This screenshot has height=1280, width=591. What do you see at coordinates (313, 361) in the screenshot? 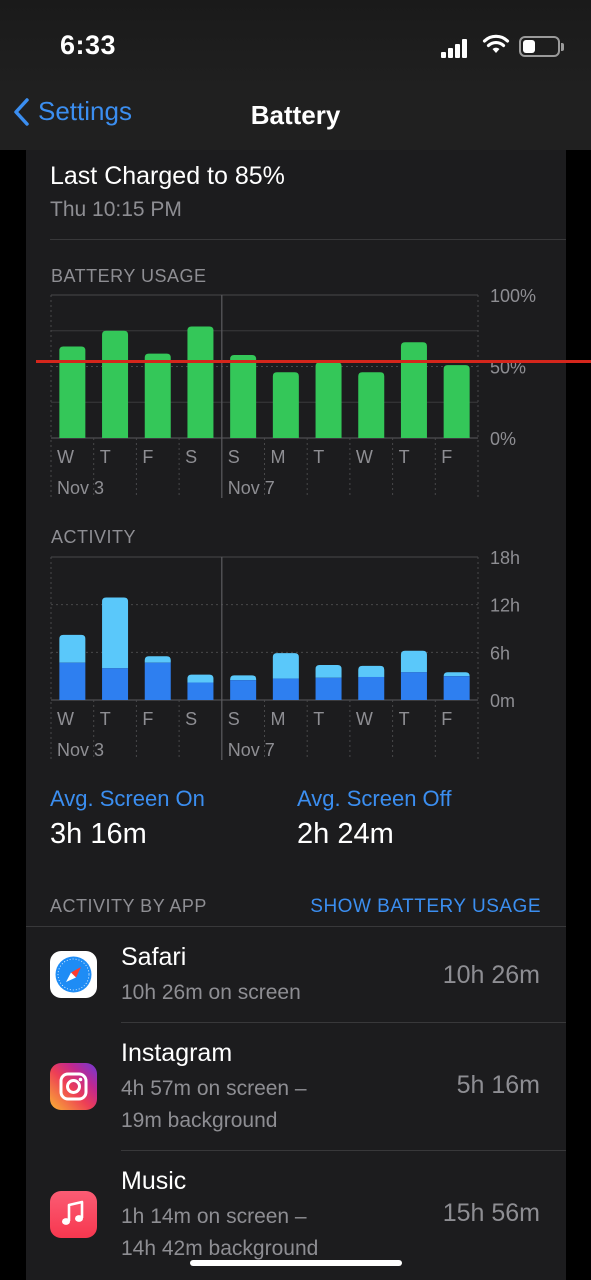
I see `annotation-line` at bounding box center [313, 361].